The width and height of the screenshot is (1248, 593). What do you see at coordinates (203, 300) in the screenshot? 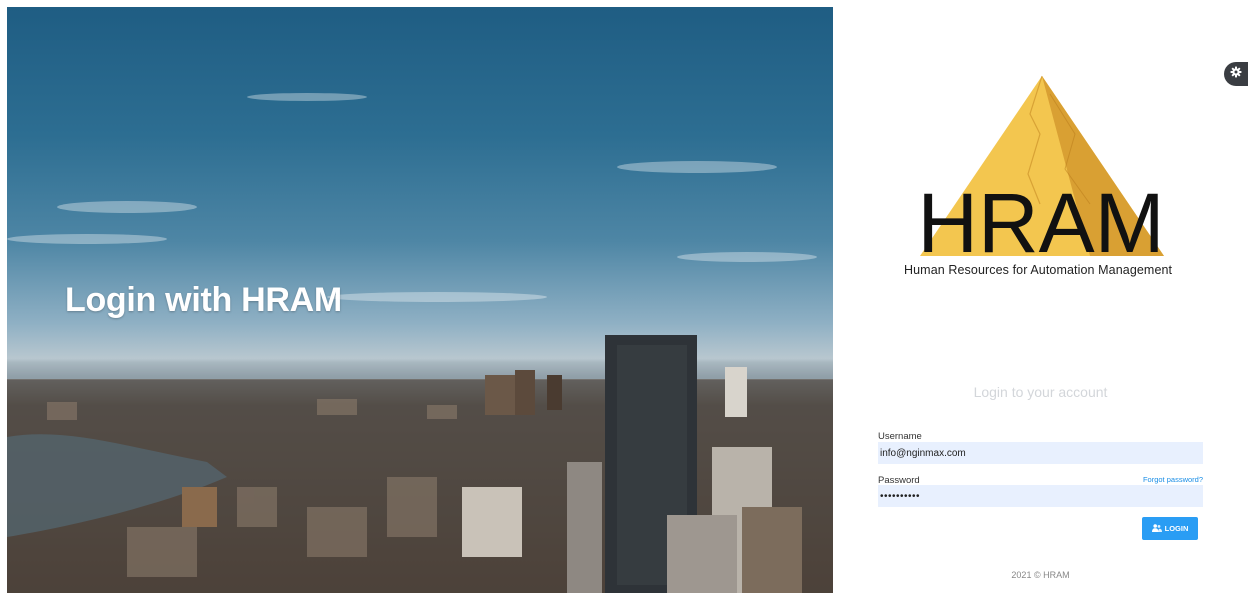
I see `hero-title: Login with HRAM` at bounding box center [203, 300].